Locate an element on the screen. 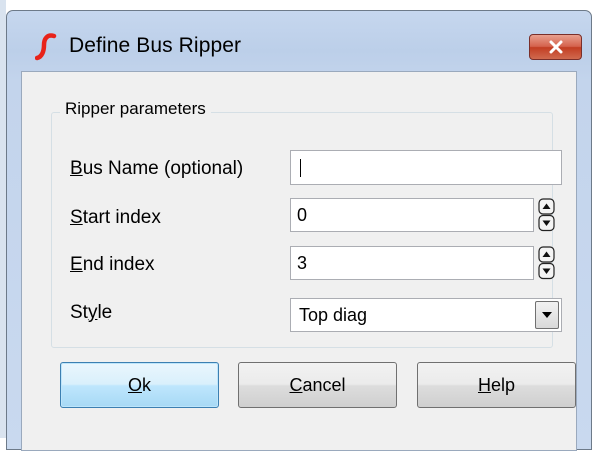  style-dropdown: Top diag is located at coordinates (426, 315).